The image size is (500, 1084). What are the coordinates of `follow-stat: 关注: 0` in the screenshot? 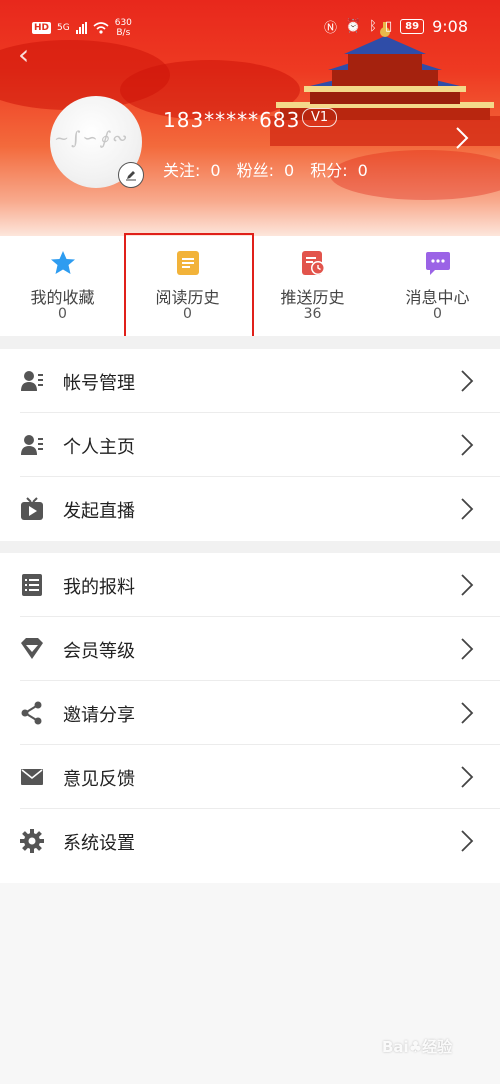 It's located at (192, 169).